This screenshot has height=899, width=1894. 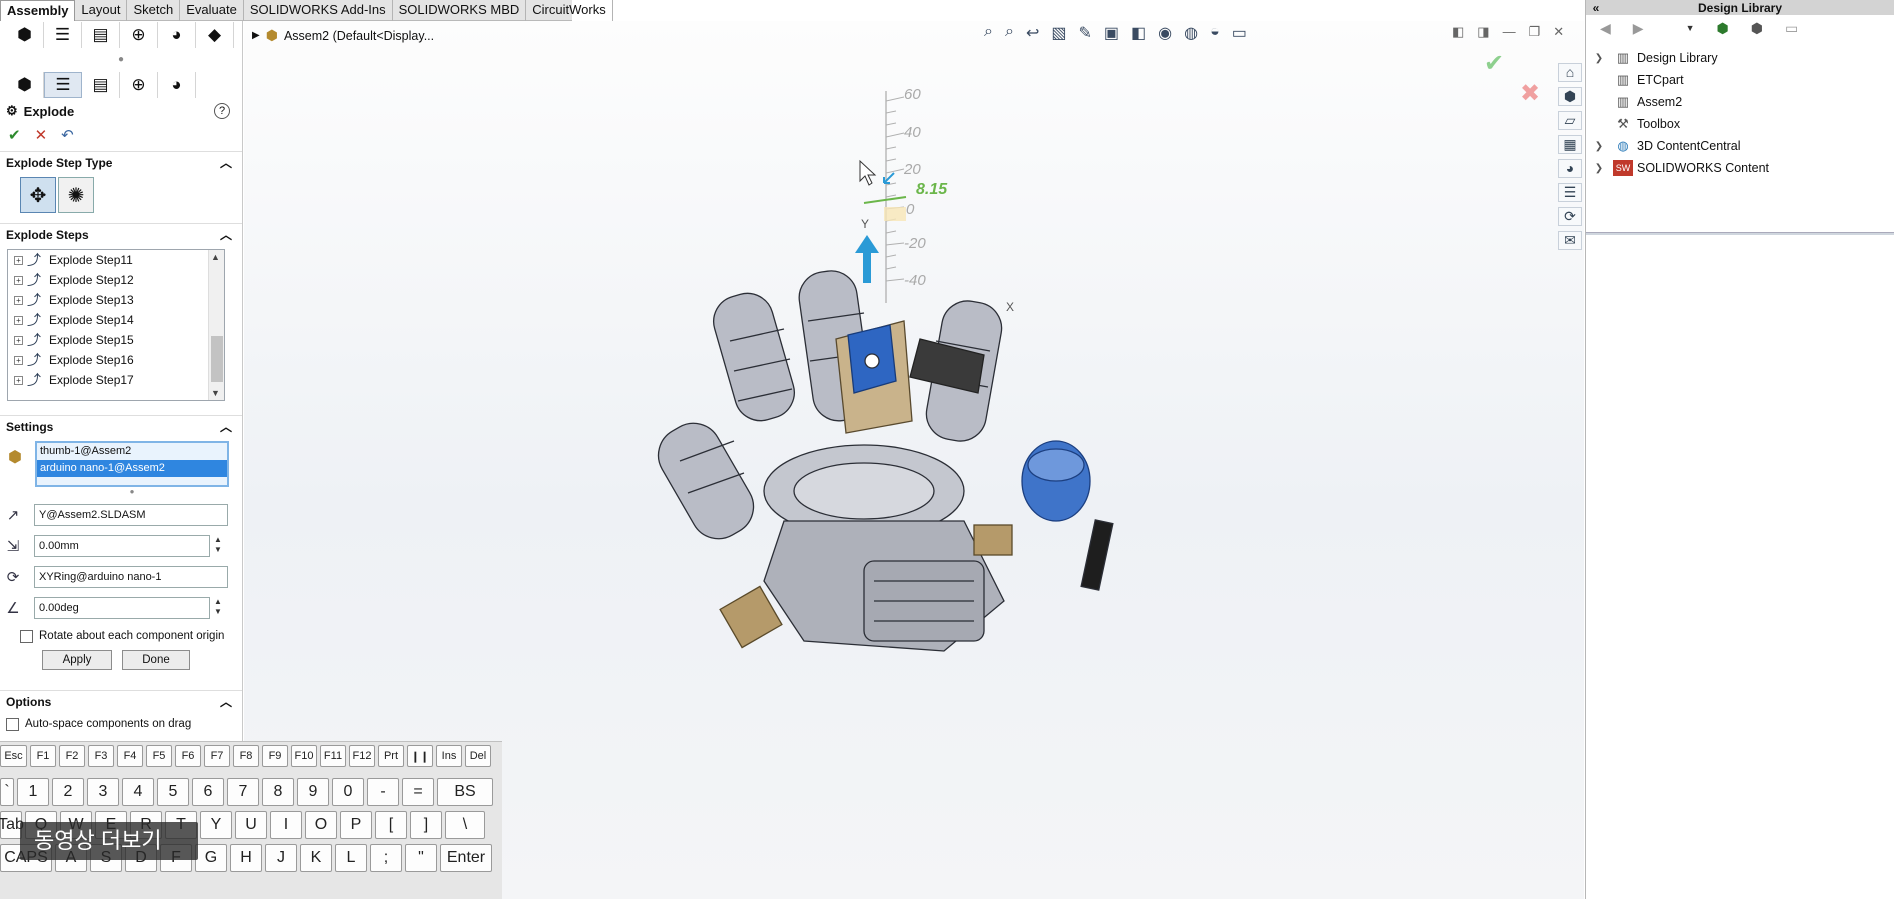 What do you see at coordinates (1757, 28) in the screenshot?
I see `add-file-location-icon: ⬢` at bounding box center [1757, 28].